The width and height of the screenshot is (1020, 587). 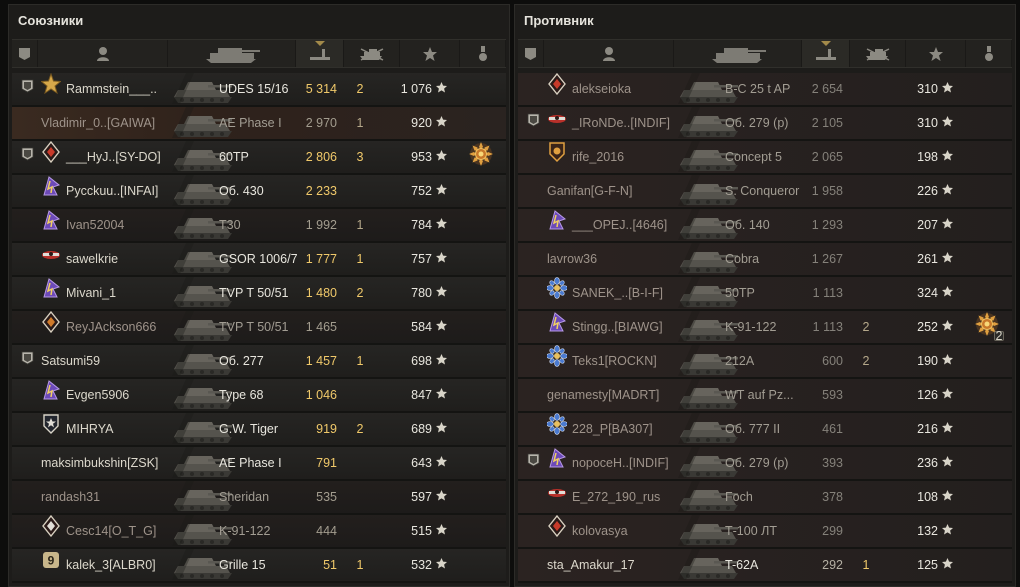 I want to click on player-row: Ganifan[G-F-N] S. Conqueror 1 958 226, so click(x=765, y=192).